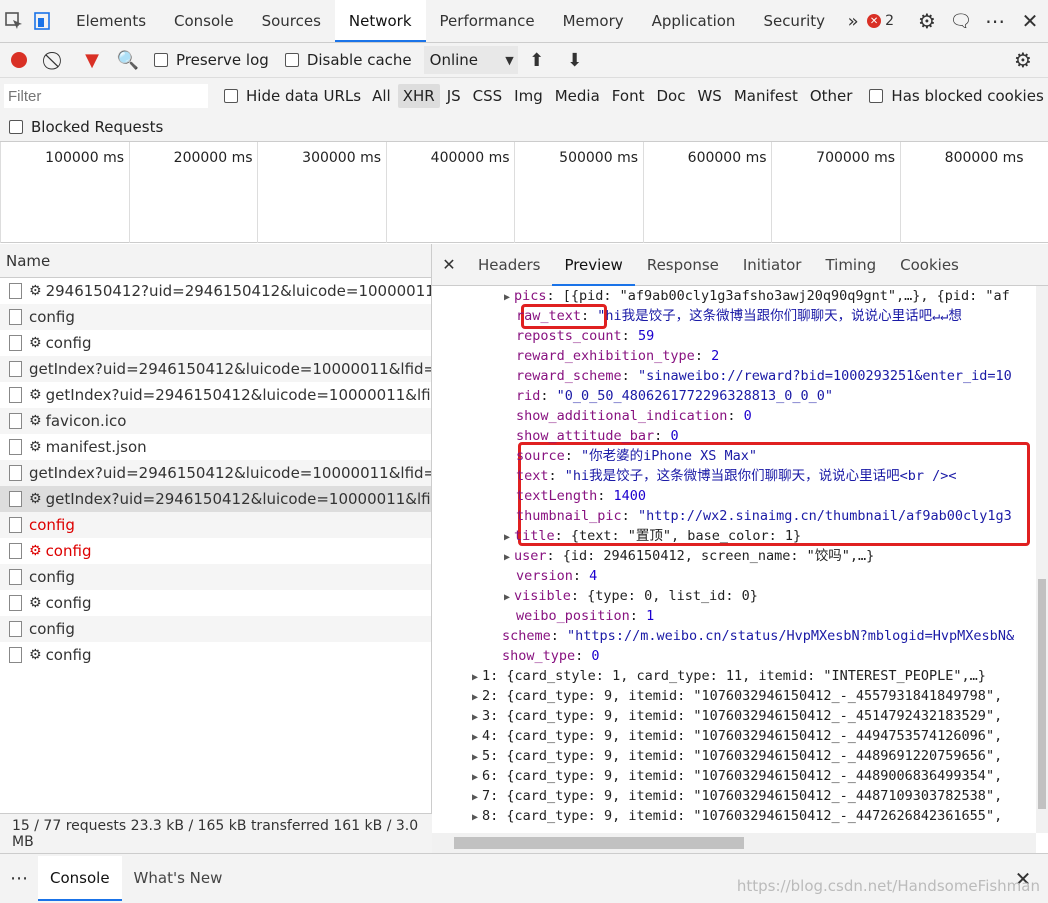  What do you see at coordinates (1042, 559) in the screenshot?
I see `vertical-scrollbar` at bounding box center [1042, 559].